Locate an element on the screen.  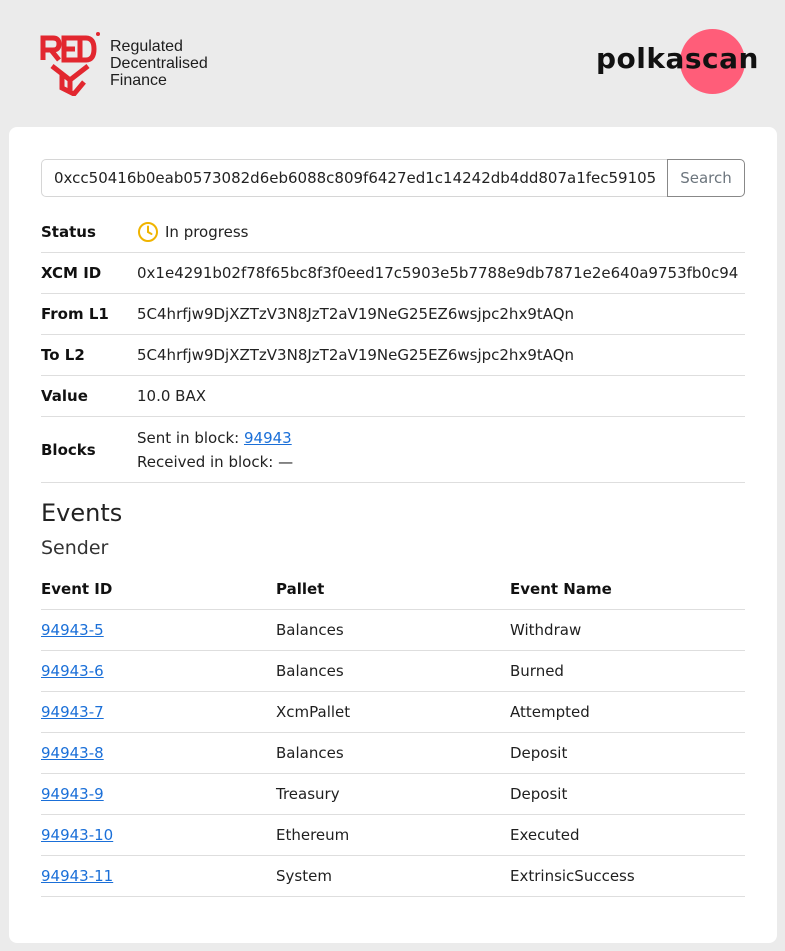
header-event-id: Event ID is located at coordinates (77, 589).